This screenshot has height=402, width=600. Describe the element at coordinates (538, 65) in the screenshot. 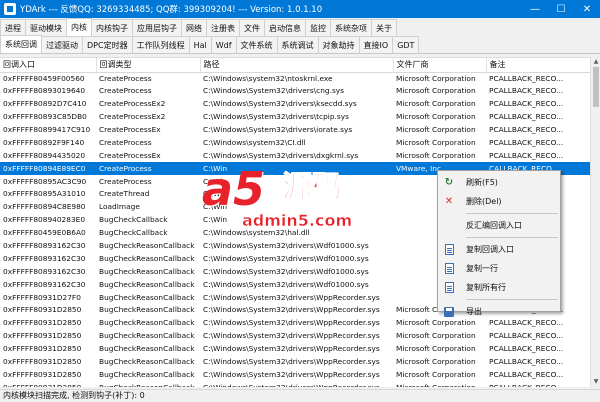

I see `column-header: 备注` at that location.